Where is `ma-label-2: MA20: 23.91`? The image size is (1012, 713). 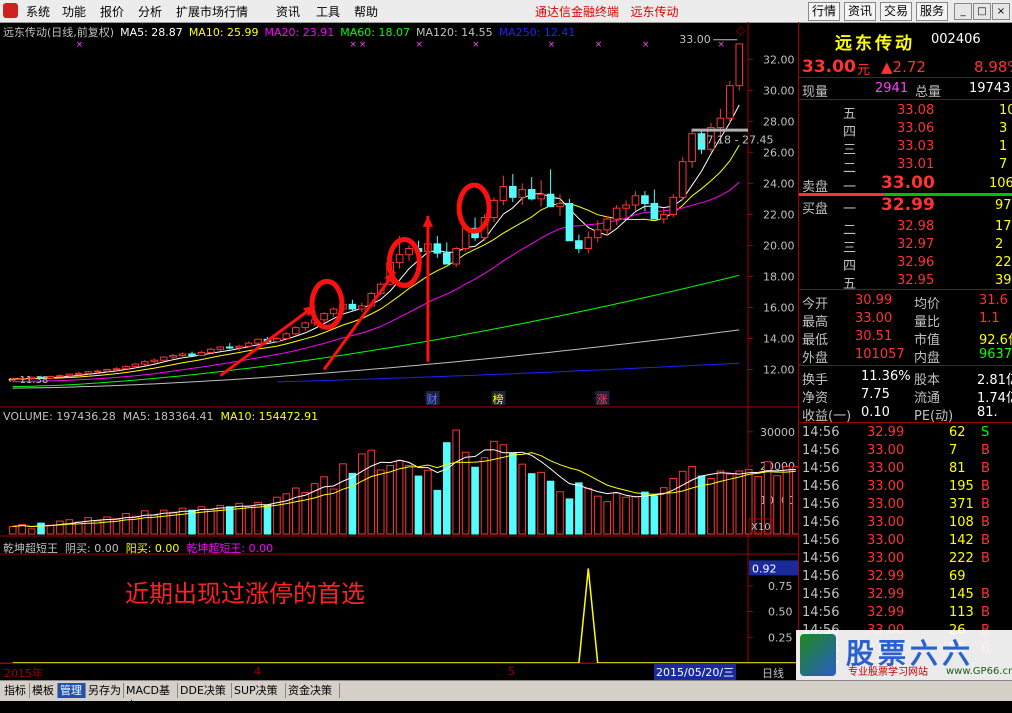 ma-label-2: MA20: 23.91 is located at coordinates (299, 32).